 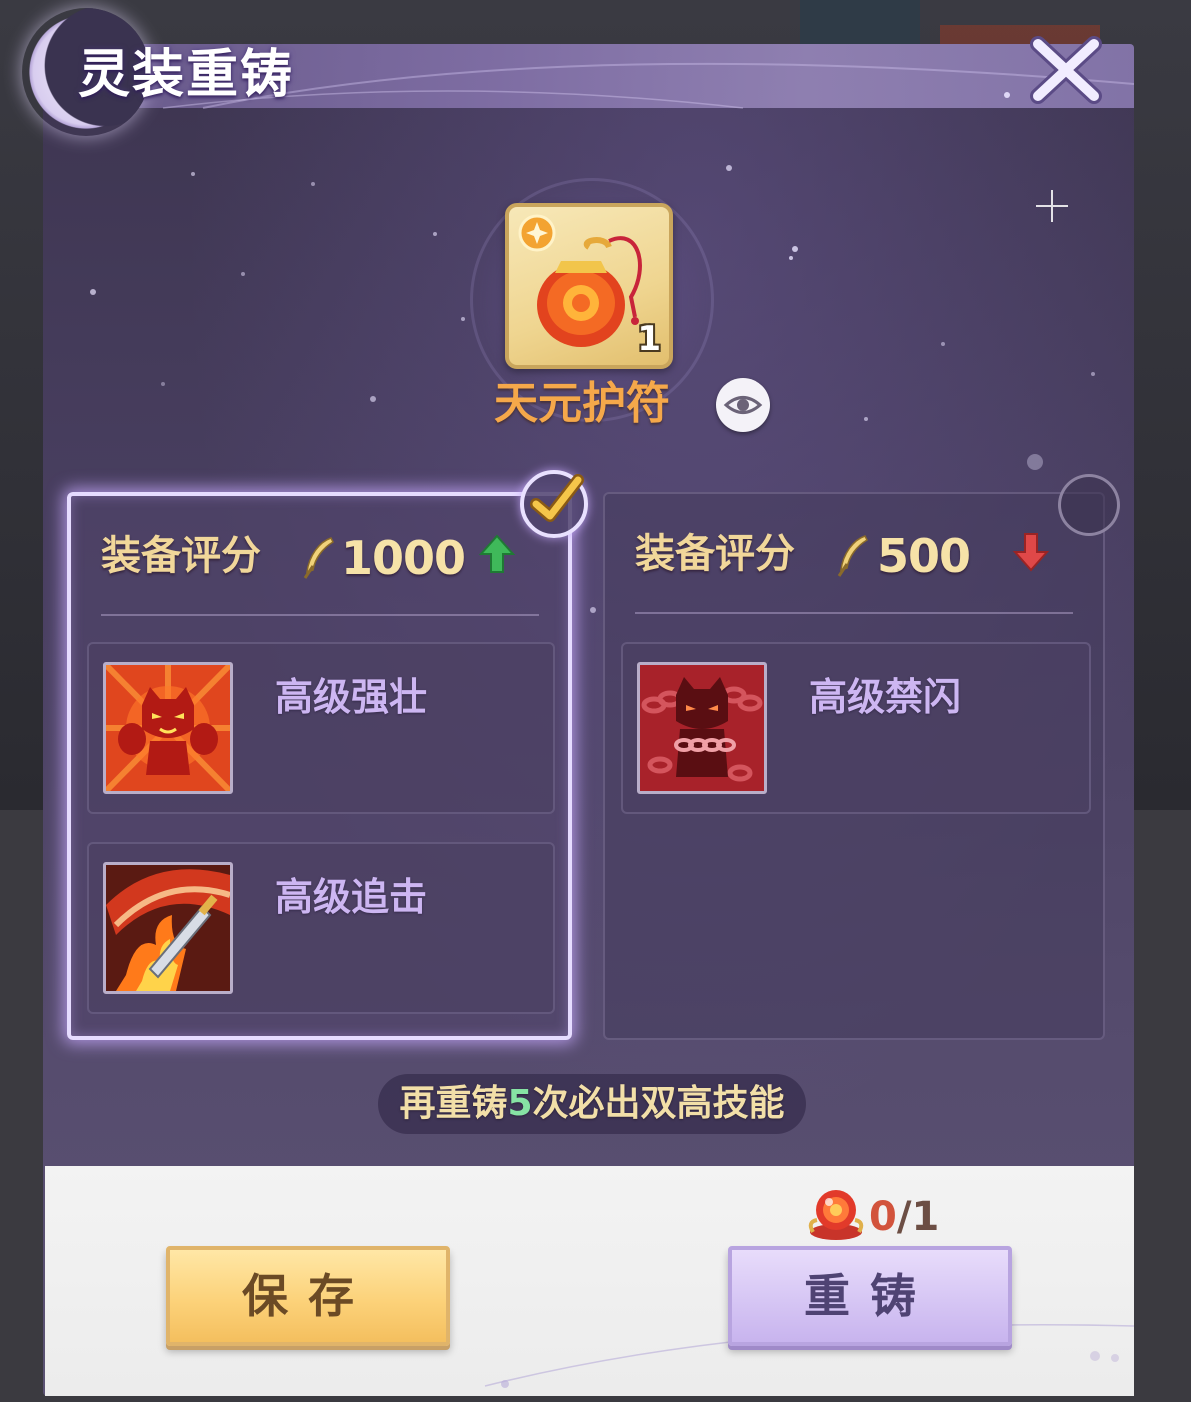 What do you see at coordinates (453, 1103) in the screenshot?
I see `hint-prefix: 再重铸` at bounding box center [453, 1103].